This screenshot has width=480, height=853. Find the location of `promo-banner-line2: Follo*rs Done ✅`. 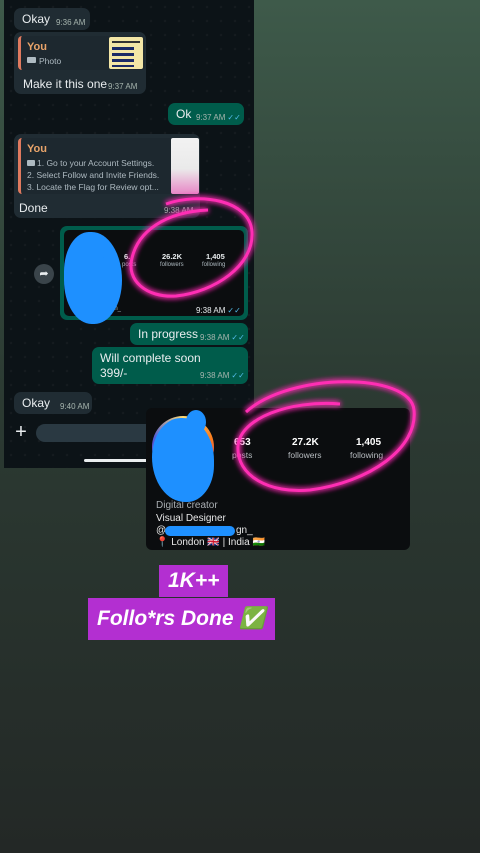

promo-banner-line2: Follo*rs Done ✅ is located at coordinates (181, 619).